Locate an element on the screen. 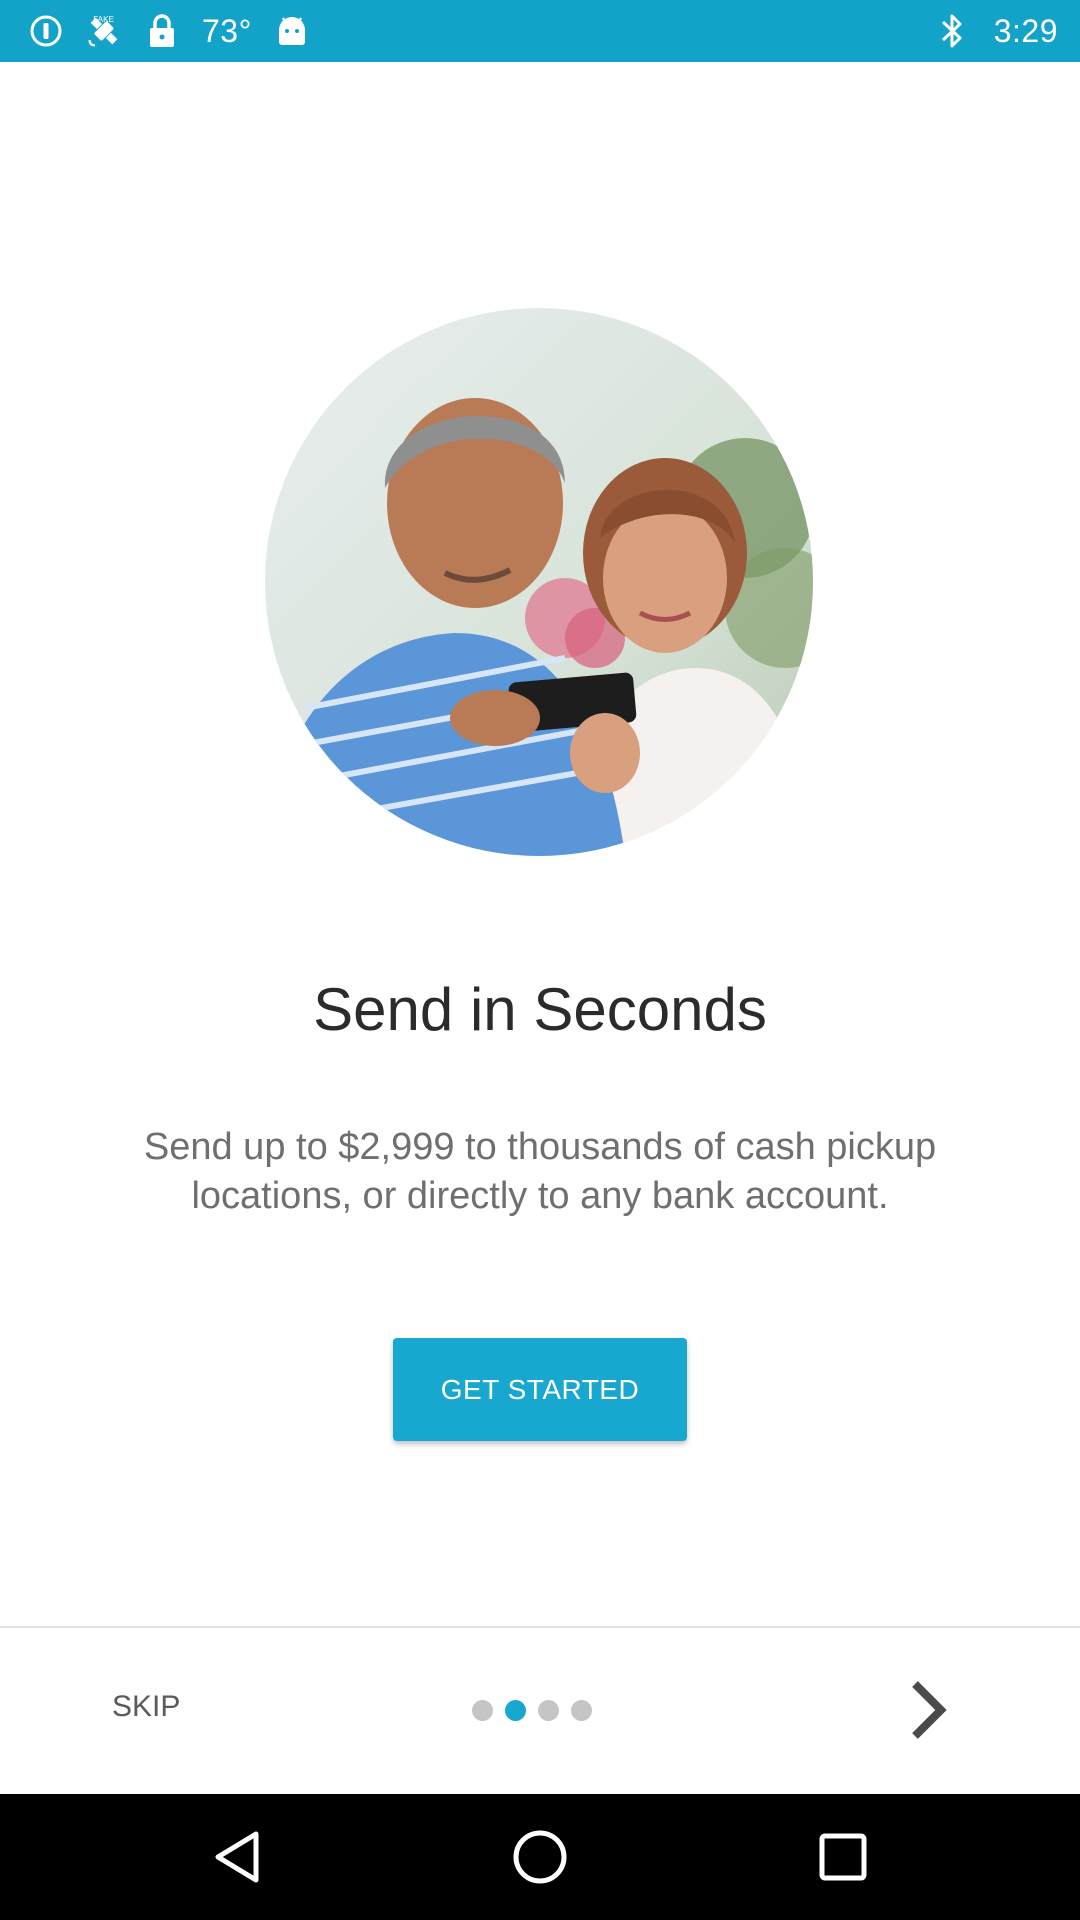 The width and height of the screenshot is (1080, 1920). fake-gps-icon: FAKE is located at coordinates (104, 31).